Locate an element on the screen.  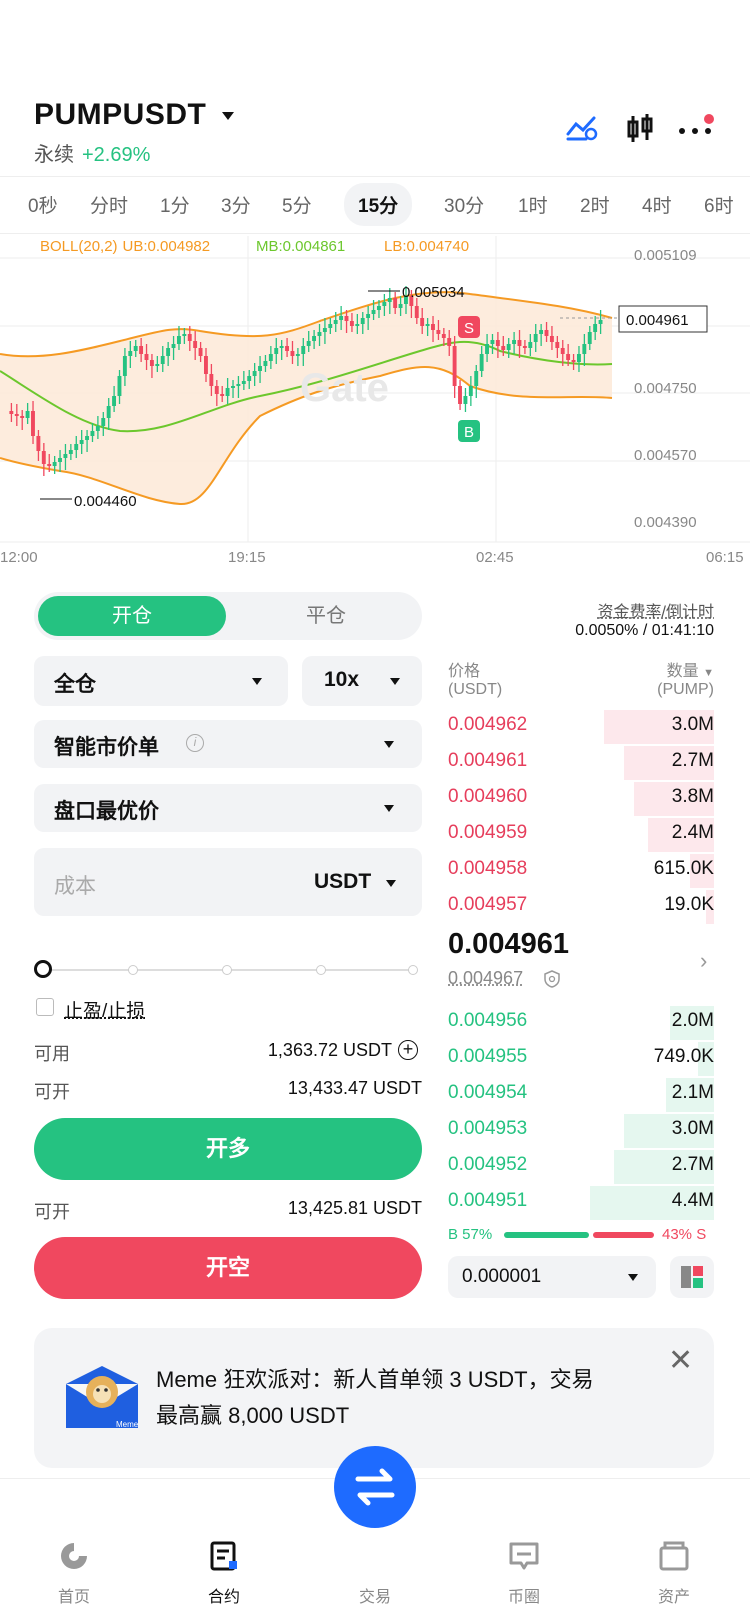
precision-select: 0.000001 is located at coordinates (552, 1277).